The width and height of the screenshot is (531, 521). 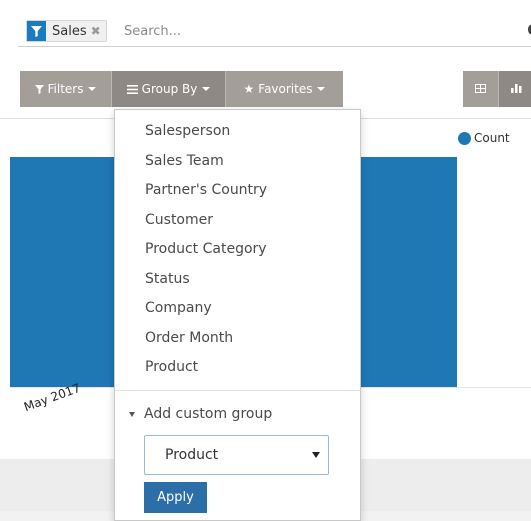 What do you see at coordinates (316, 455) in the screenshot?
I see `select-arrow-icon` at bounding box center [316, 455].